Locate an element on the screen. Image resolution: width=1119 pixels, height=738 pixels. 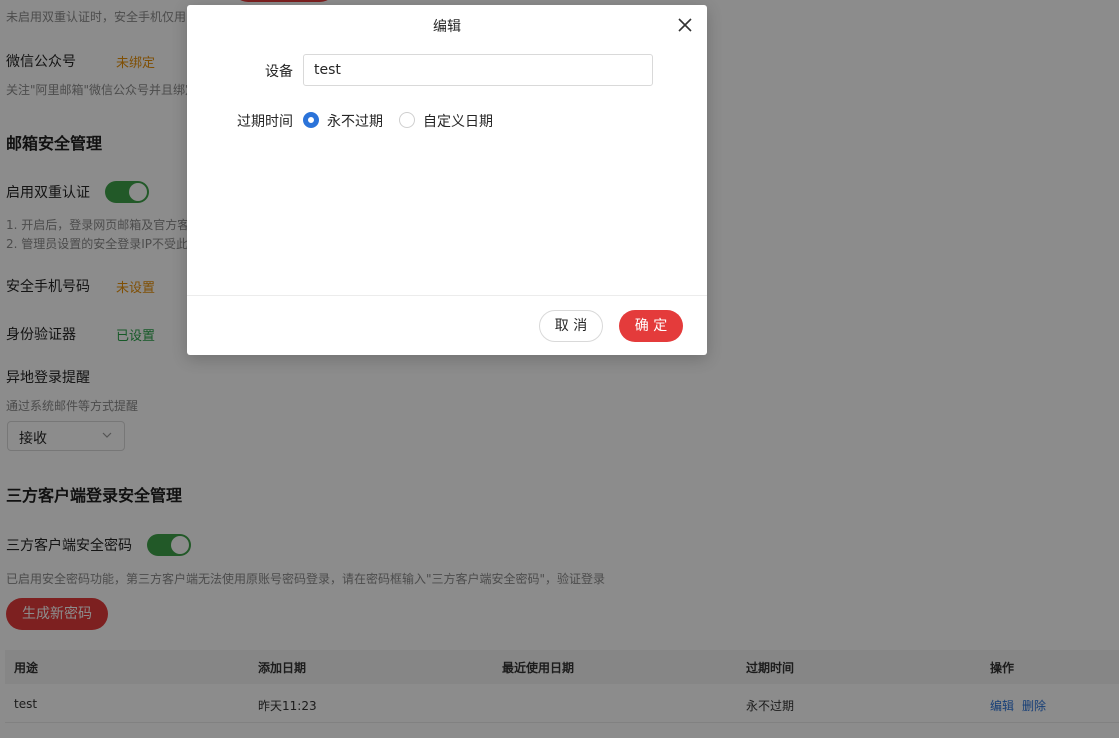
radio-never-expire-label: 永不过期 is located at coordinates (355, 121).